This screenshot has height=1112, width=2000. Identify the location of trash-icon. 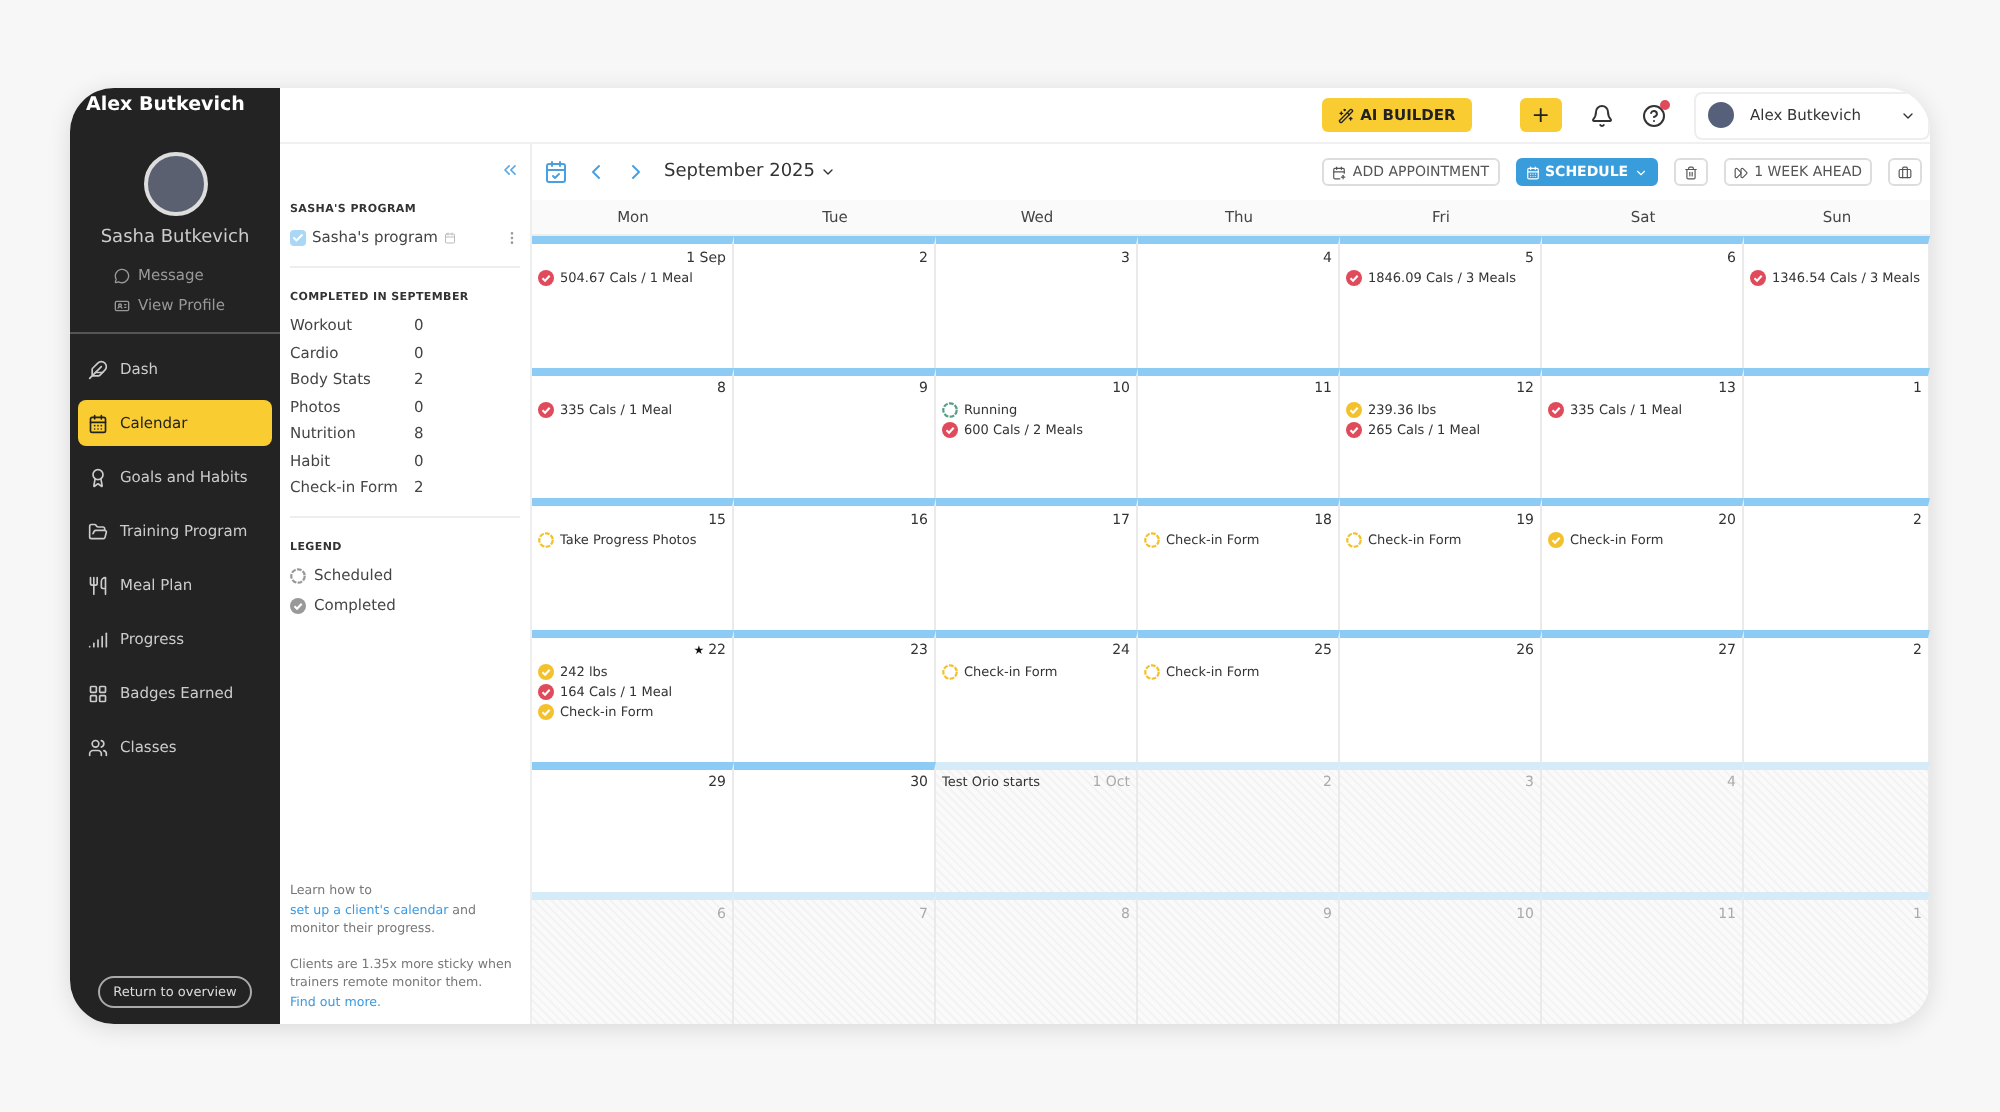
(1691, 172).